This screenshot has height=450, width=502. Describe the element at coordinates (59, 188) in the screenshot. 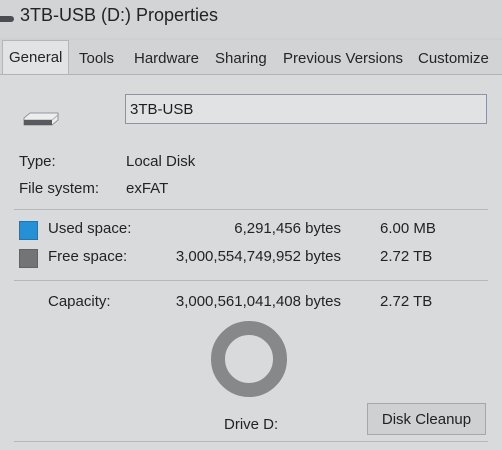

I see `file-system-label: File system:` at that location.